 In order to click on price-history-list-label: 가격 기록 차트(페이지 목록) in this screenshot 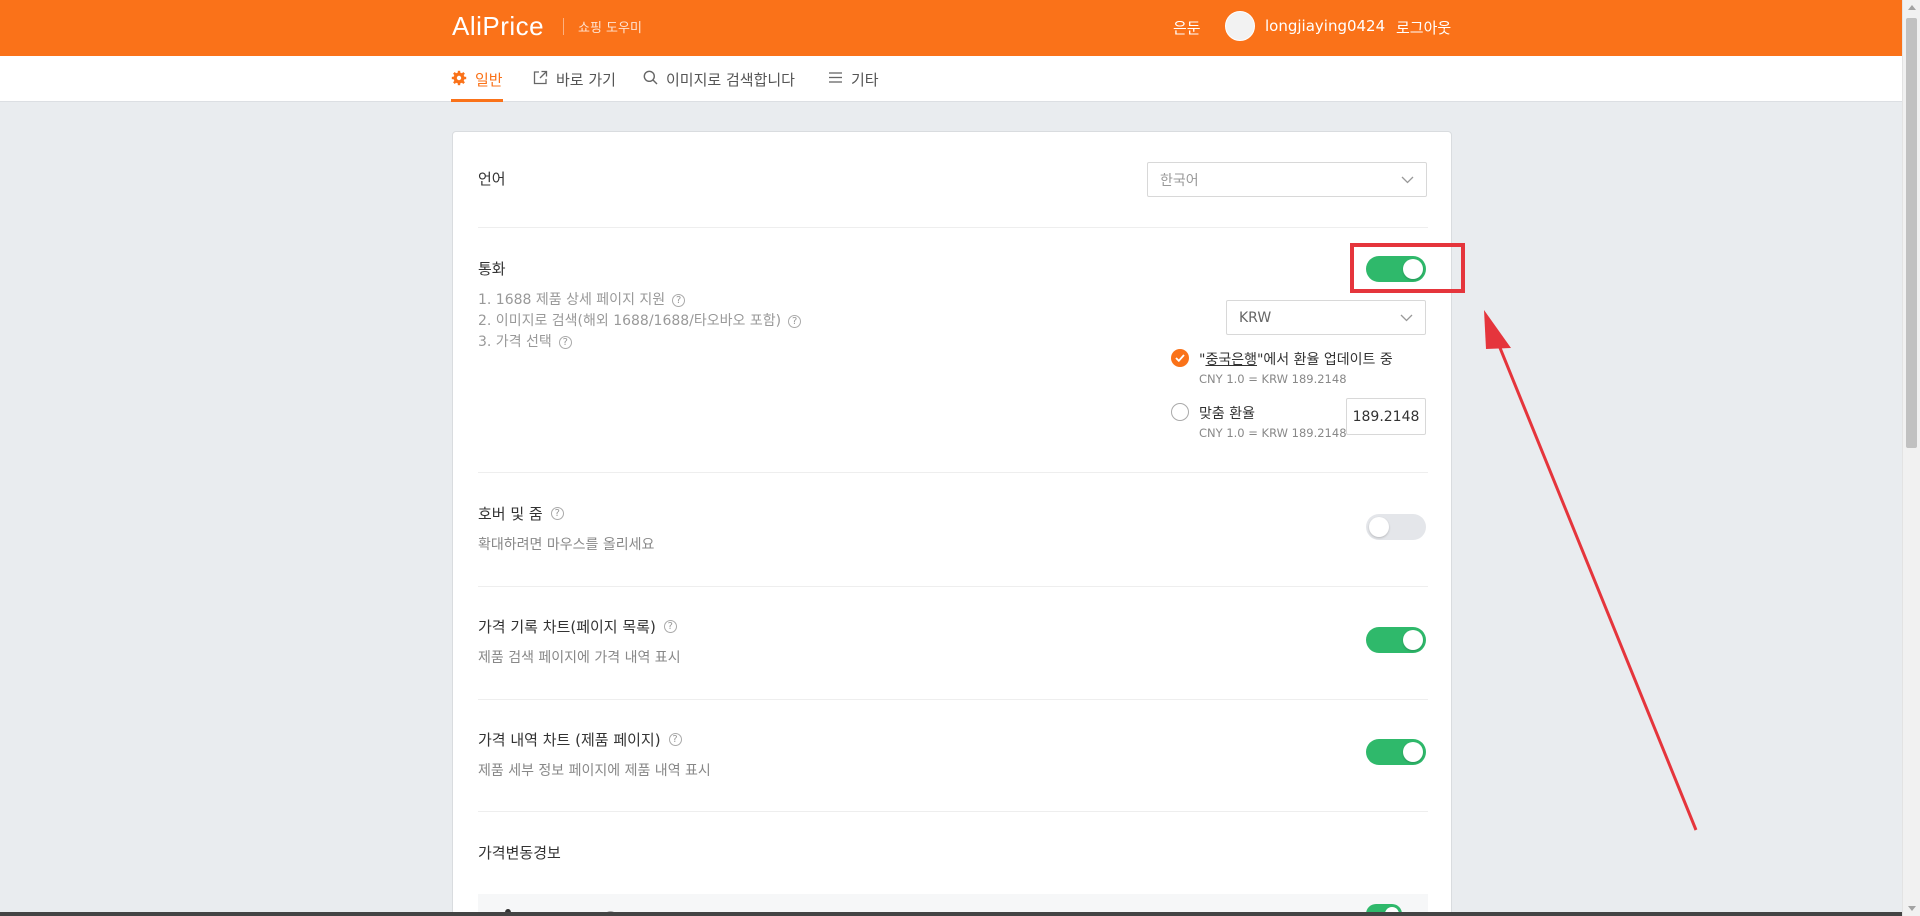, I will do `click(567, 627)`.